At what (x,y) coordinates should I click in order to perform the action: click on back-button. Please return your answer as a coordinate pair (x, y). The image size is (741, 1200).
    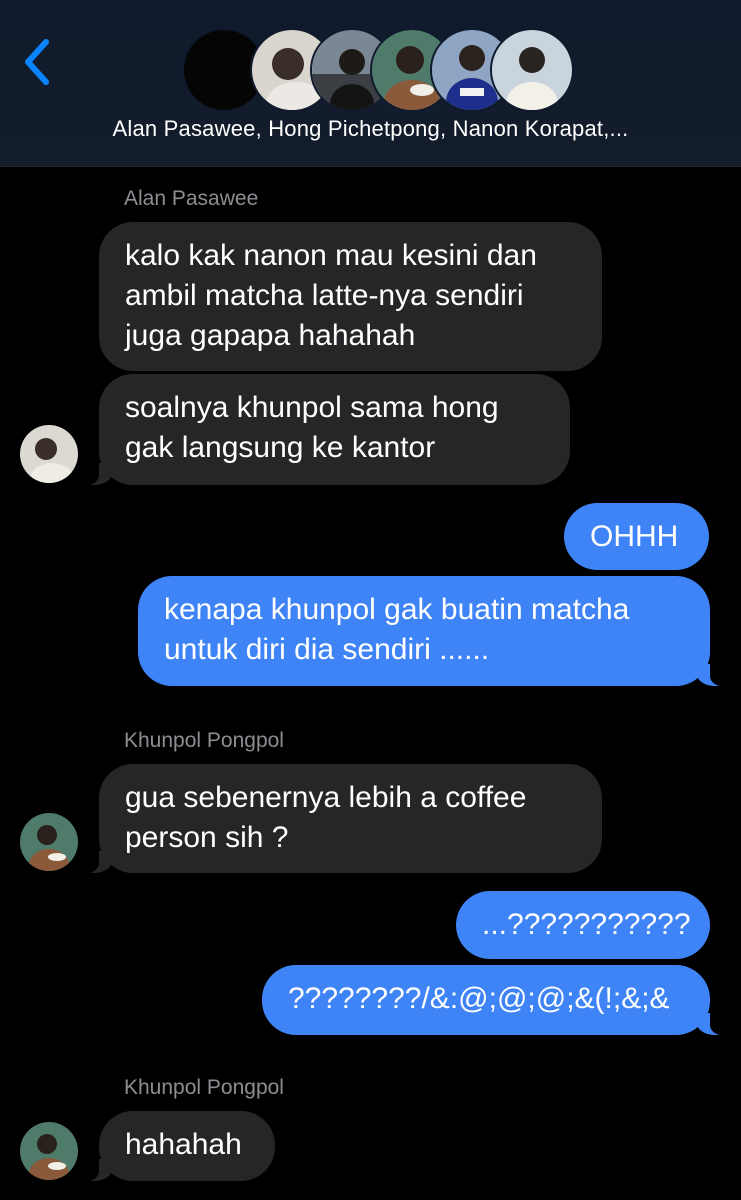
    Looking at the image, I should click on (38, 62).